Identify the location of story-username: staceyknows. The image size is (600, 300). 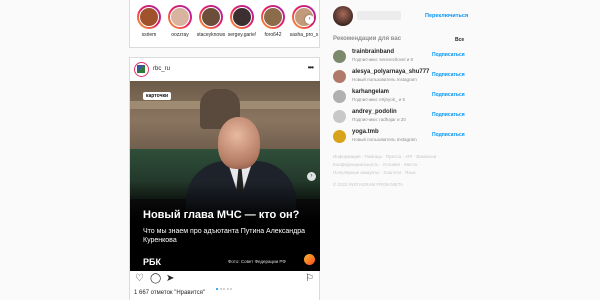
(211, 35).